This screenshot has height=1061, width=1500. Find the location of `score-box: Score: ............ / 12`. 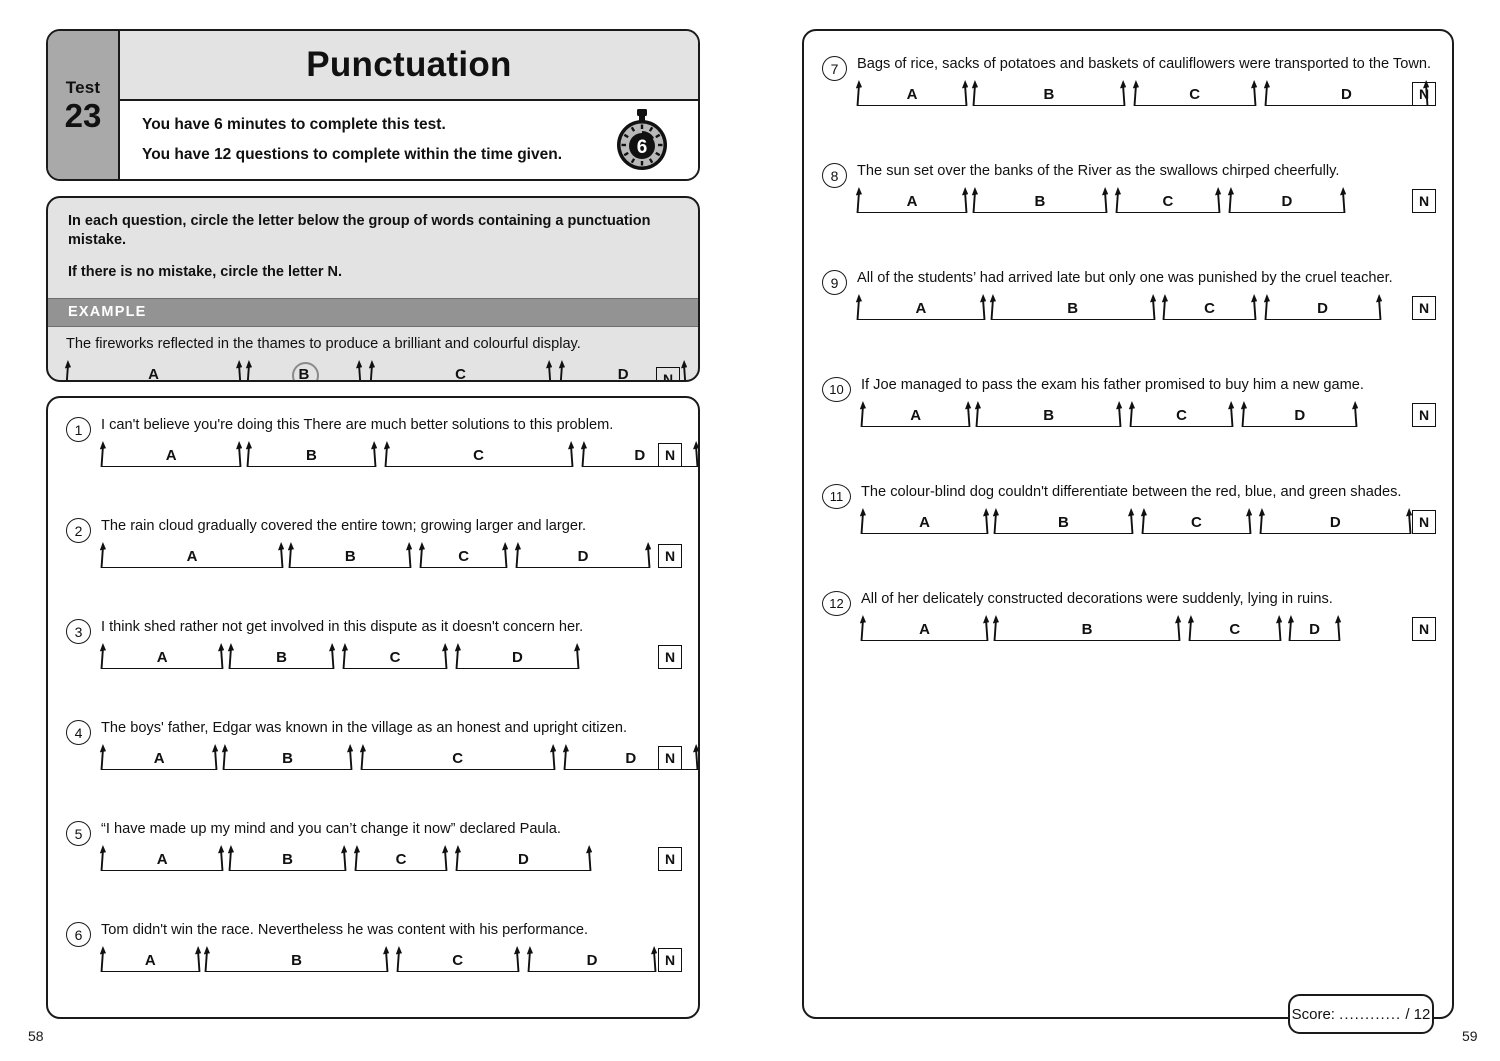

score-box: Score: ............ / 12 is located at coordinates (1361, 1014).